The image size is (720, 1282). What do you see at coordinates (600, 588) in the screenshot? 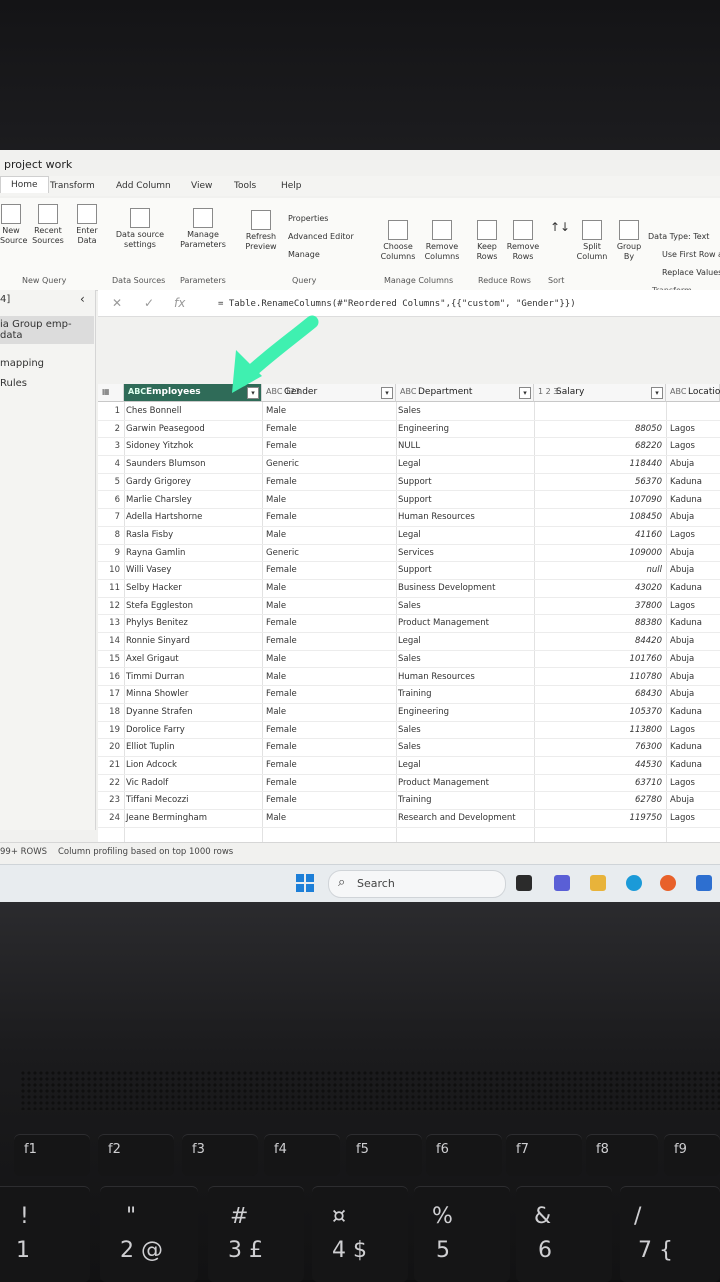
I see `cell-salary: 43020` at bounding box center [600, 588].